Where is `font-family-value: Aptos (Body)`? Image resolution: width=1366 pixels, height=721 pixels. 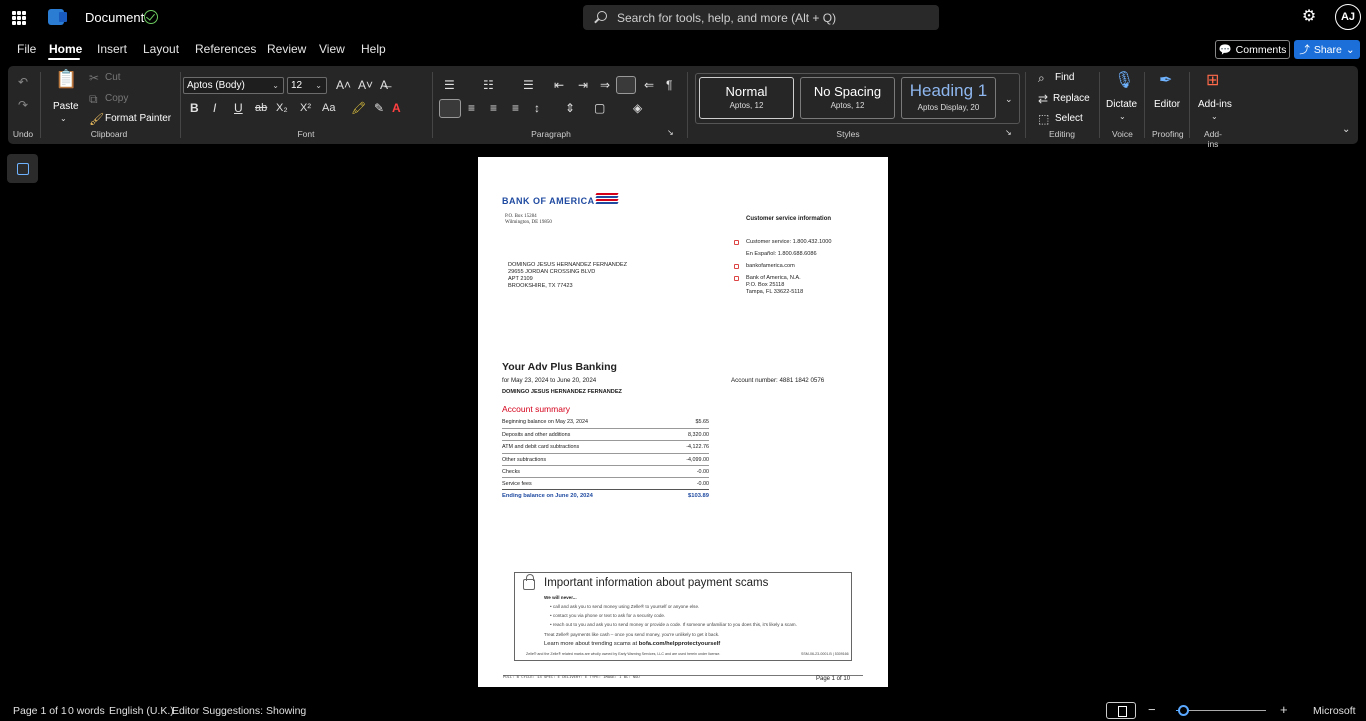 font-family-value: Aptos (Body) is located at coordinates (216, 85).